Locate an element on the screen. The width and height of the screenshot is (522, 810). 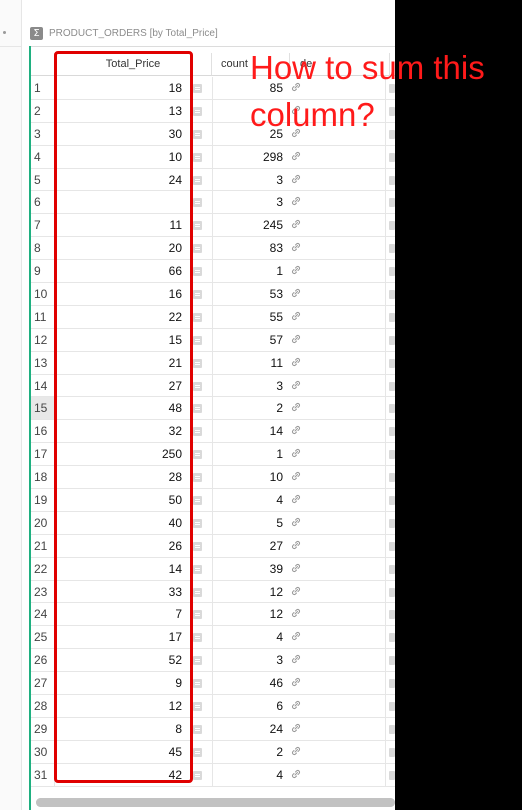
row-number: 28 is located at coordinates (43, 706).